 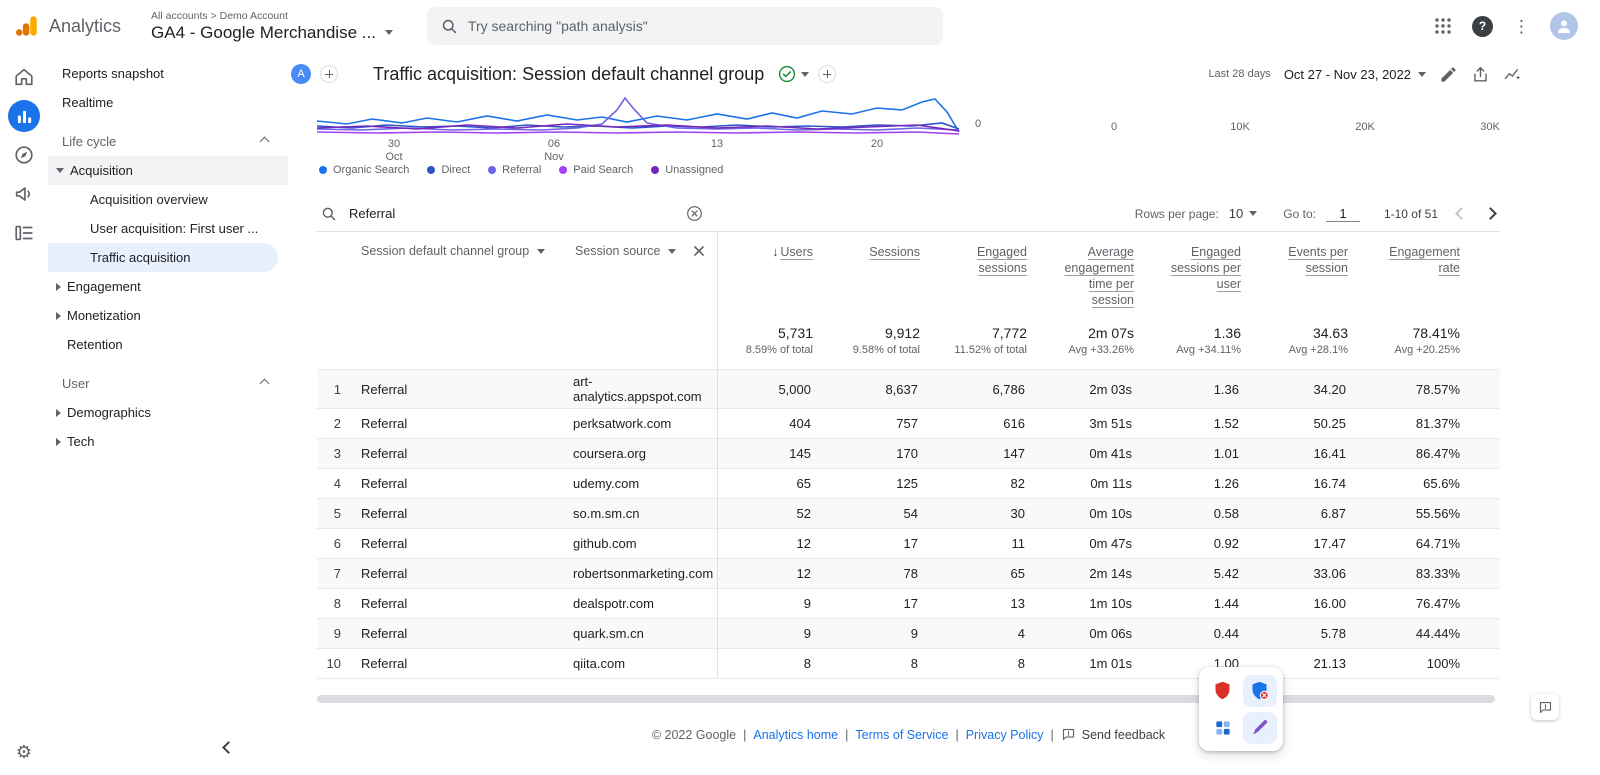 I want to click on rows-per-page-value: 10, so click(x=1236, y=213).